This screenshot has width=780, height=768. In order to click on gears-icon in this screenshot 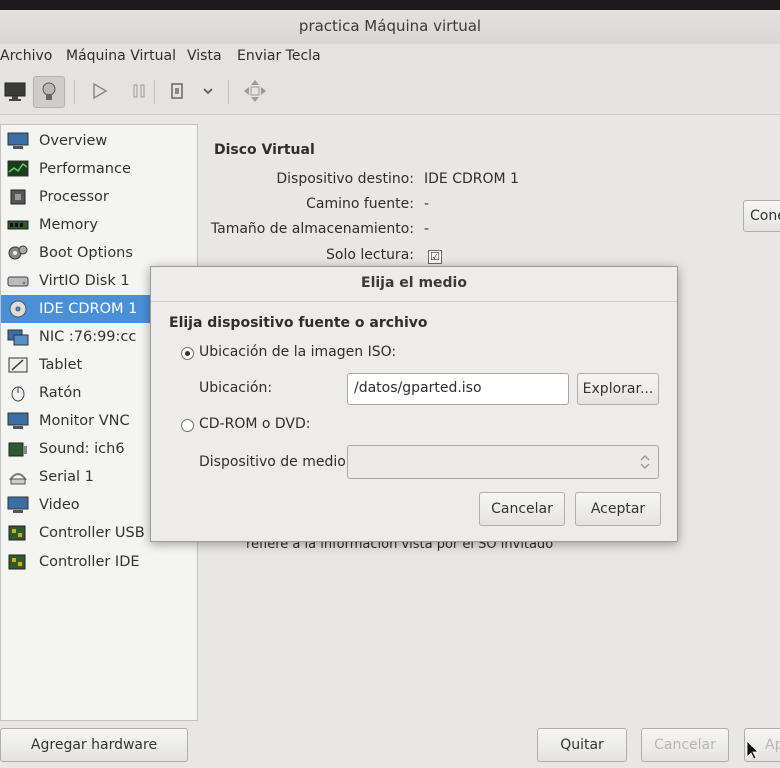, I will do `click(18, 253)`.